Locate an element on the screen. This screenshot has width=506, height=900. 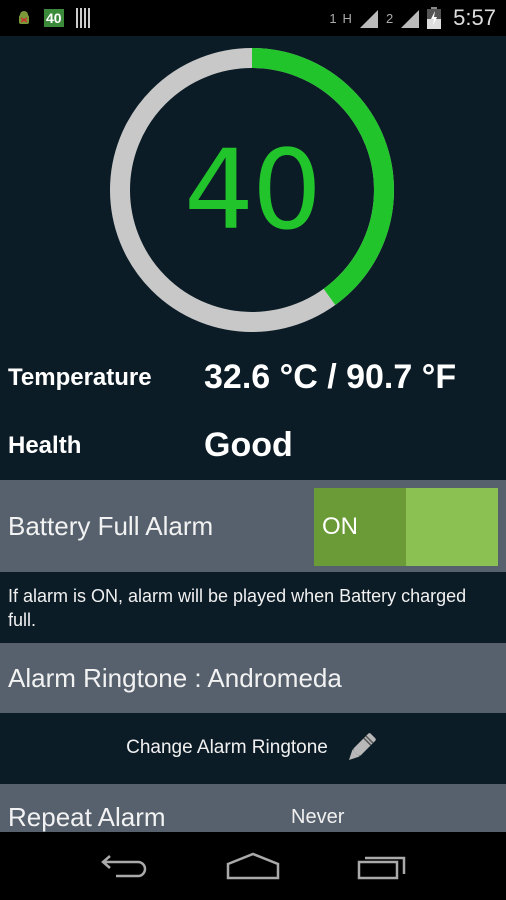
health-value: Good is located at coordinates (248, 445).